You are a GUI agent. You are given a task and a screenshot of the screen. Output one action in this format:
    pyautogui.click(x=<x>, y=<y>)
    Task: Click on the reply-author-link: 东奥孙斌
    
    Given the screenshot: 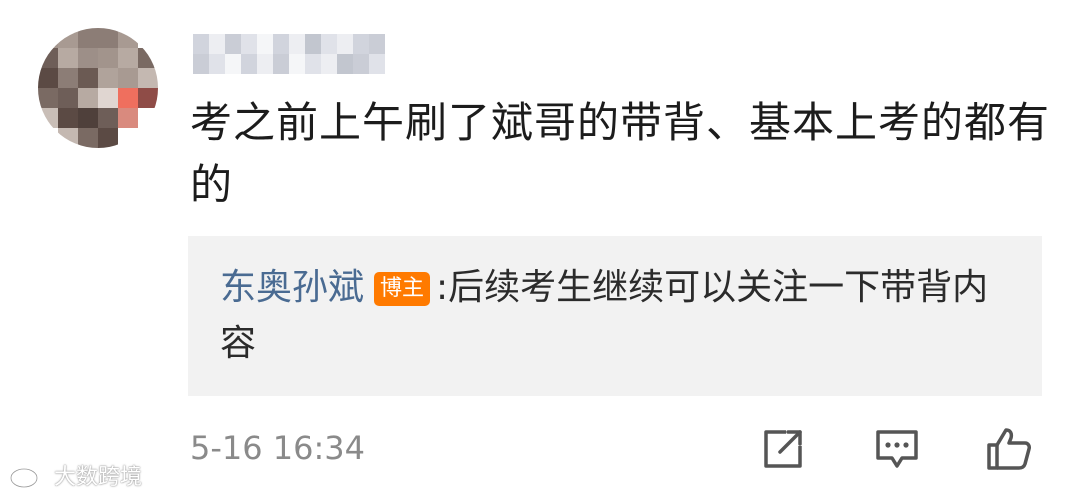 What is the action you would take?
    pyautogui.click(x=292, y=287)
    